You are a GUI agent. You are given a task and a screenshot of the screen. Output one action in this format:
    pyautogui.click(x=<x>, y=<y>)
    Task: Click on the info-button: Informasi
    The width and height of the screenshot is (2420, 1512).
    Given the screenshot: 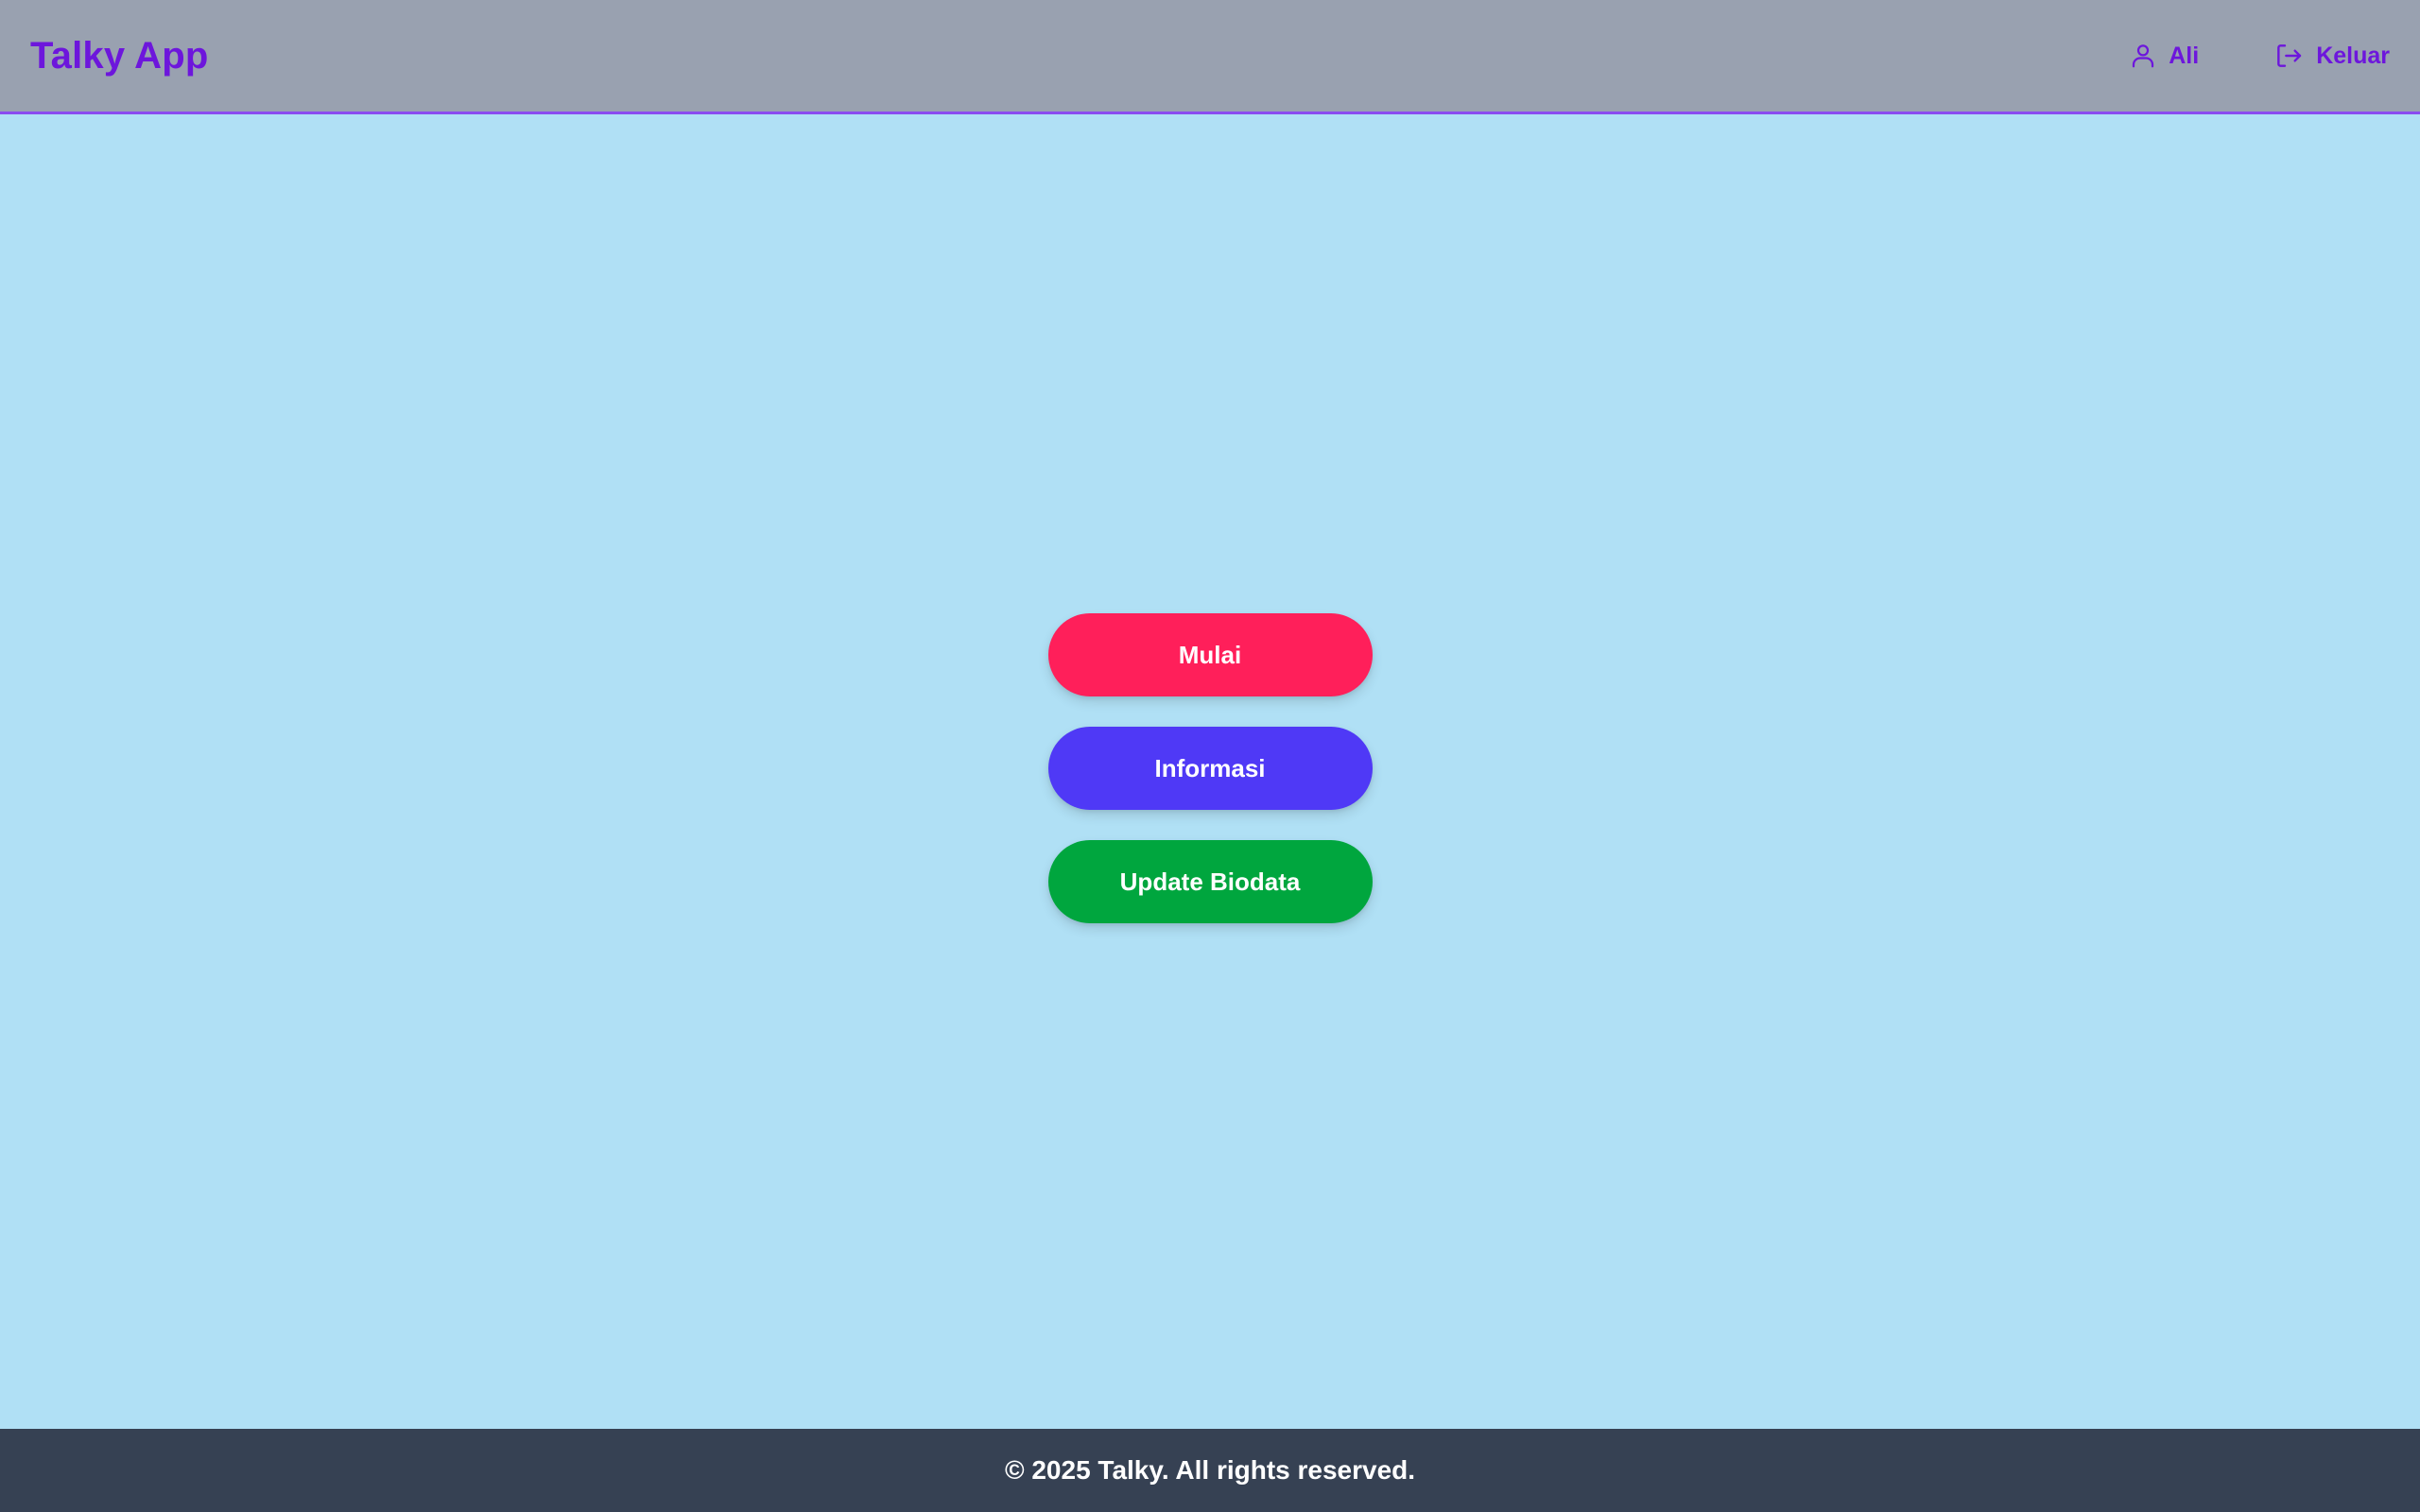 What is the action you would take?
    pyautogui.click(x=1210, y=768)
    